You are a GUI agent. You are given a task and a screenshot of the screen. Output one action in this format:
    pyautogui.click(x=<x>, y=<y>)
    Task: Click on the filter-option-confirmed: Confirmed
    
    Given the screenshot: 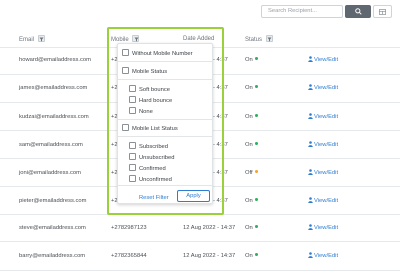 What is the action you would take?
    pyautogui.click(x=147, y=168)
    